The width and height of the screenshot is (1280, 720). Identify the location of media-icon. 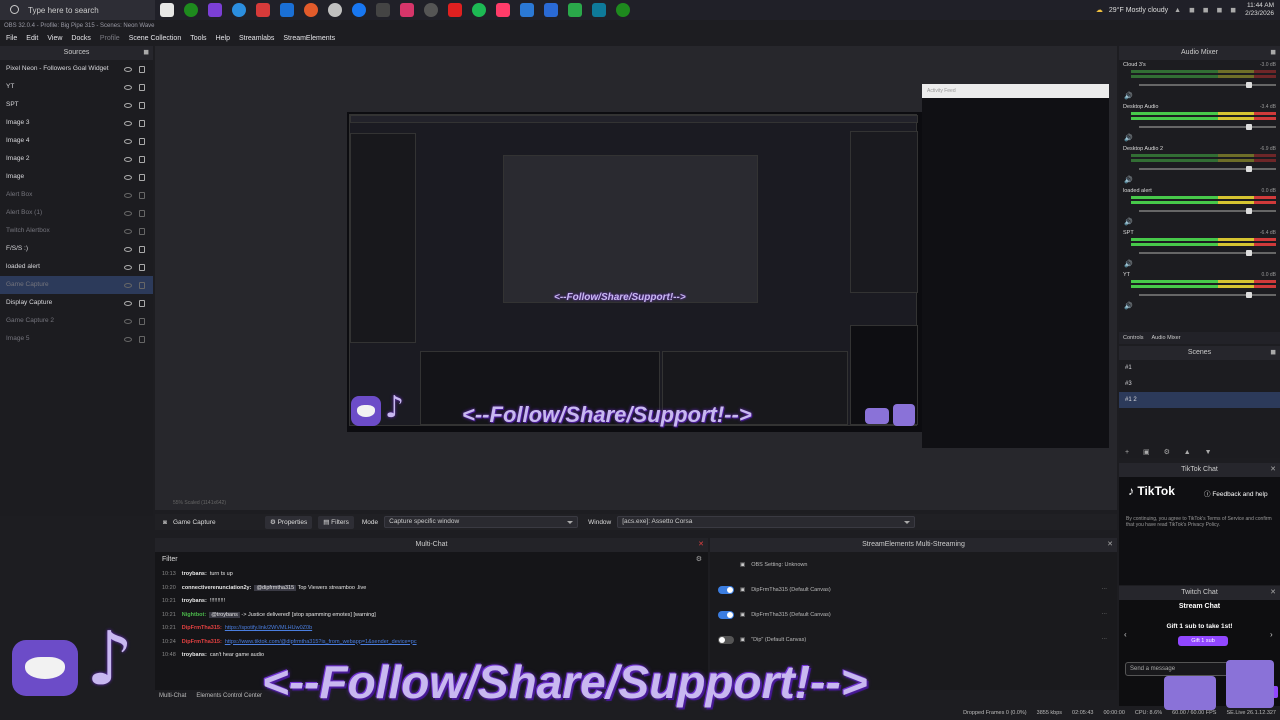
(335, 10).